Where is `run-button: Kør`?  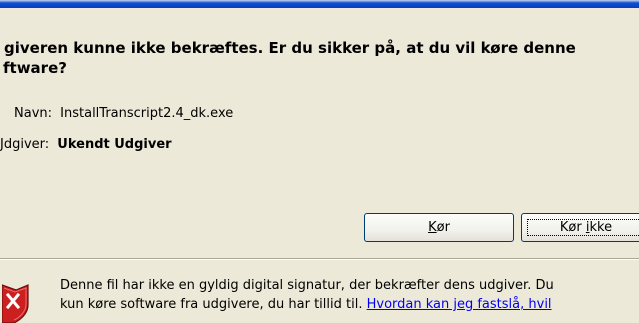
run-button: Kør is located at coordinates (439, 227).